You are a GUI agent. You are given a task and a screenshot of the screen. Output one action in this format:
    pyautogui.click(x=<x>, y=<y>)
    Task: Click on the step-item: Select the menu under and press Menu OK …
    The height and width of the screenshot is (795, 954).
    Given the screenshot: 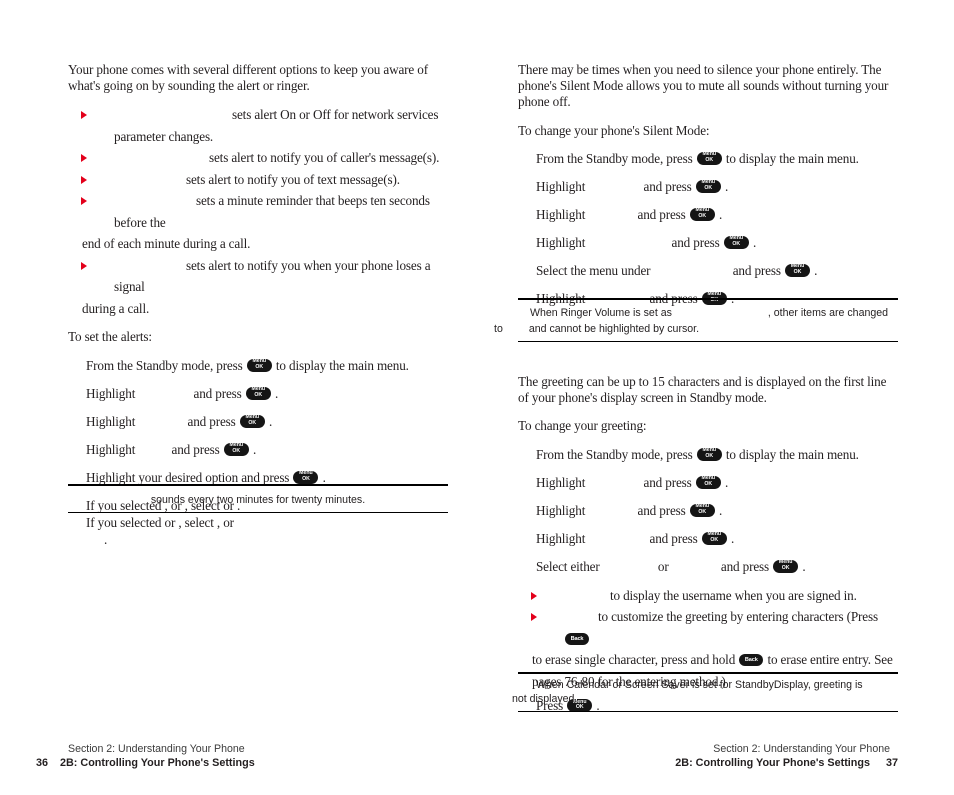 What is the action you would take?
    pyautogui.click(x=717, y=271)
    